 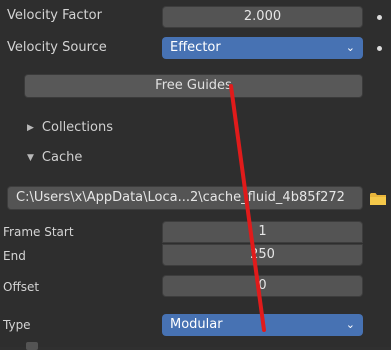 What do you see at coordinates (38, 232) in the screenshot?
I see `frame-start-label: Frame Start` at bounding box center [38, 232].